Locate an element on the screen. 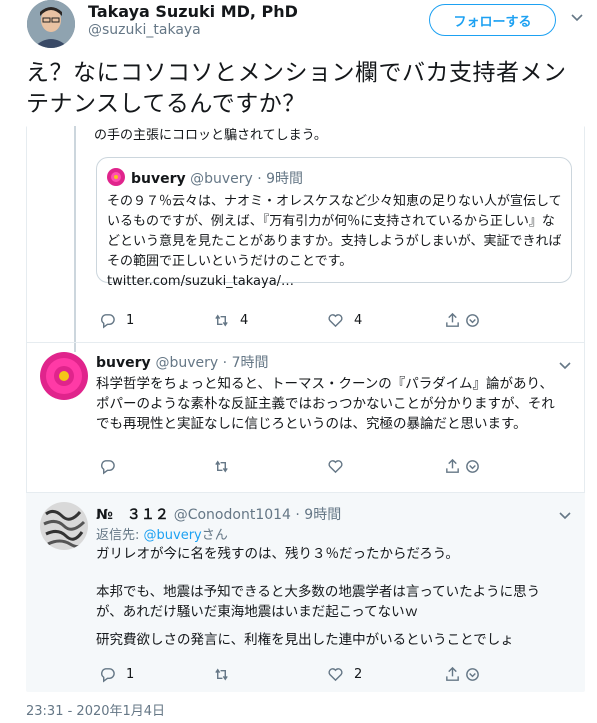 The width and height of the screenshot is (597, 723). tweet-timestamp: 23:31 - 2020年1月4日 is located at coordinates (95, 709).